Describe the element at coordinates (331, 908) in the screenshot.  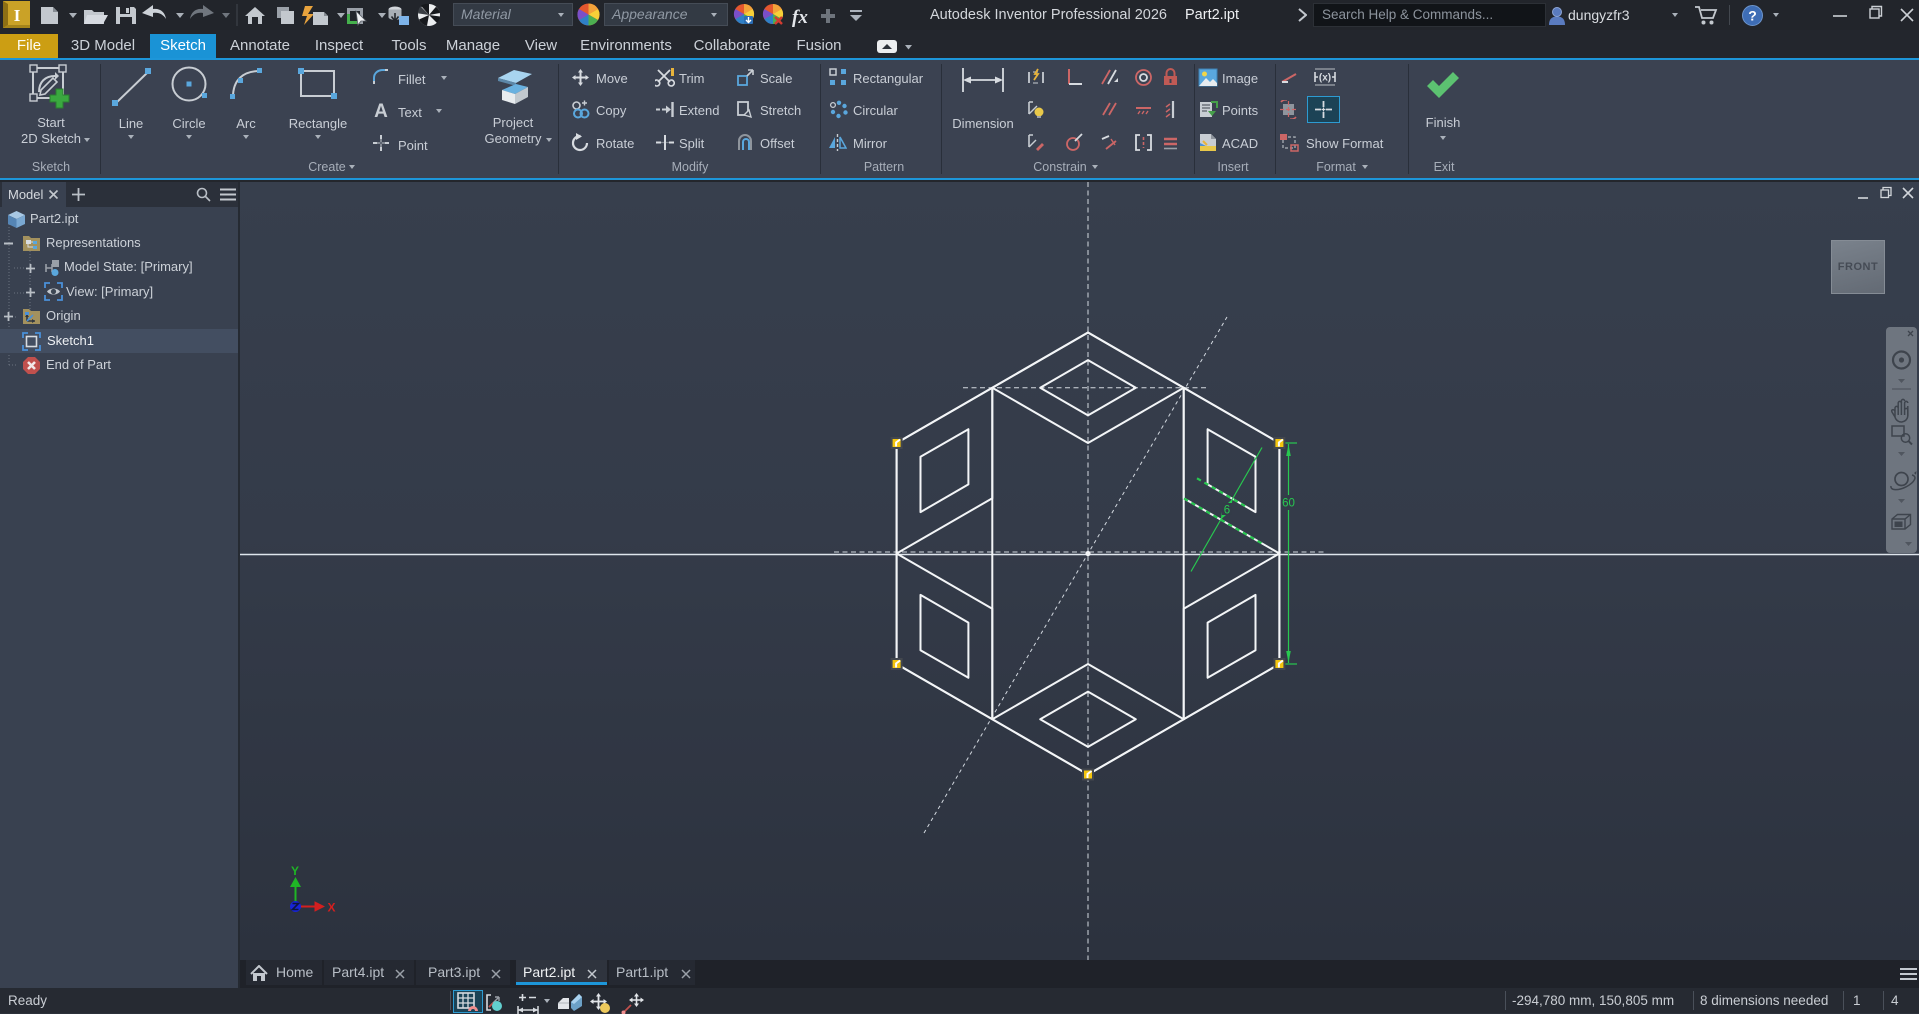
I see `svg-text: X` at that location.